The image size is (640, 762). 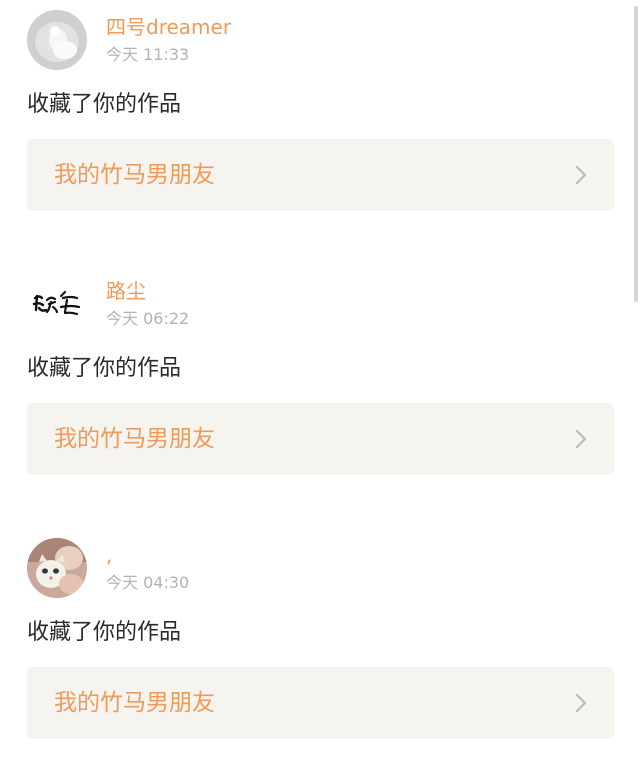 What do you see at coordinates (57, 568) in the screenshot?
I see `cat-photo-avatar-icon` at bounding box center [57, 568].